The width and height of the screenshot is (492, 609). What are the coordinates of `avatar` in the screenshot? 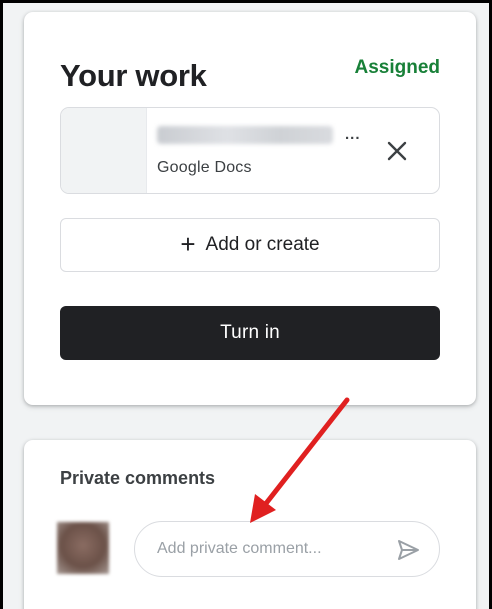 It's located at (83, 548).